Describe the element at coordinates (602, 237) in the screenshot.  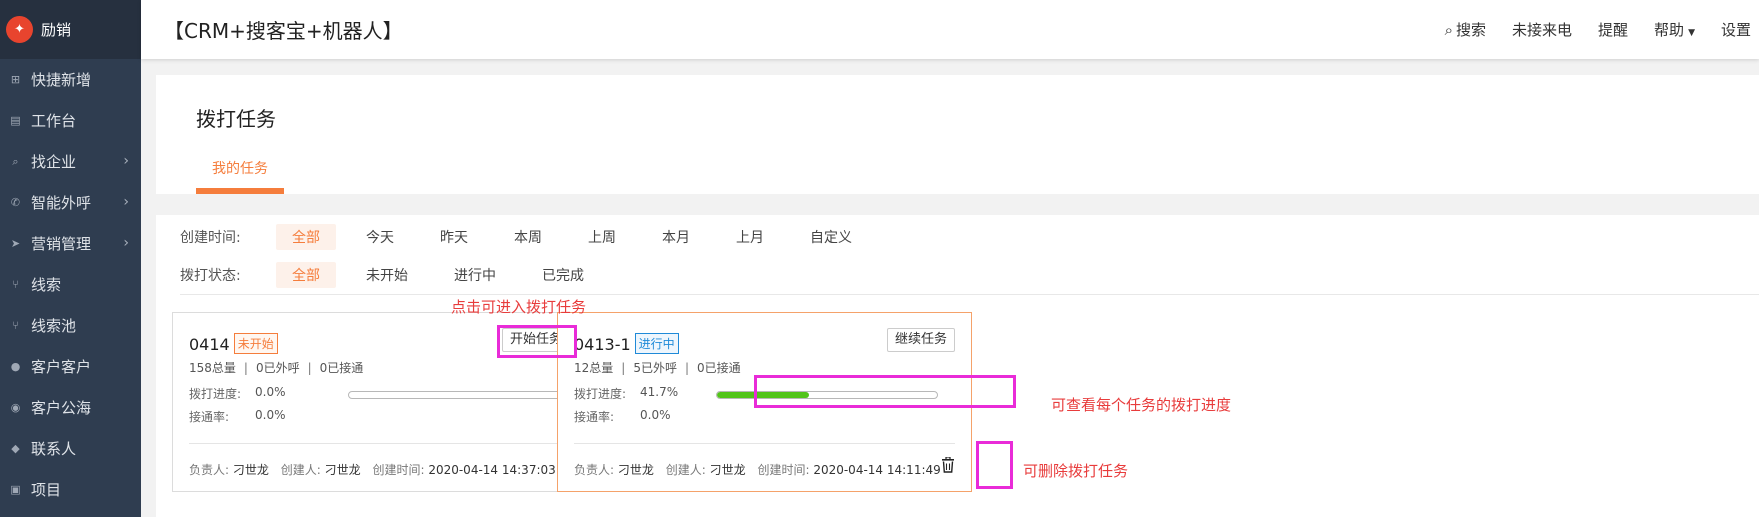
I see `created-time-option: 上周` at that location.